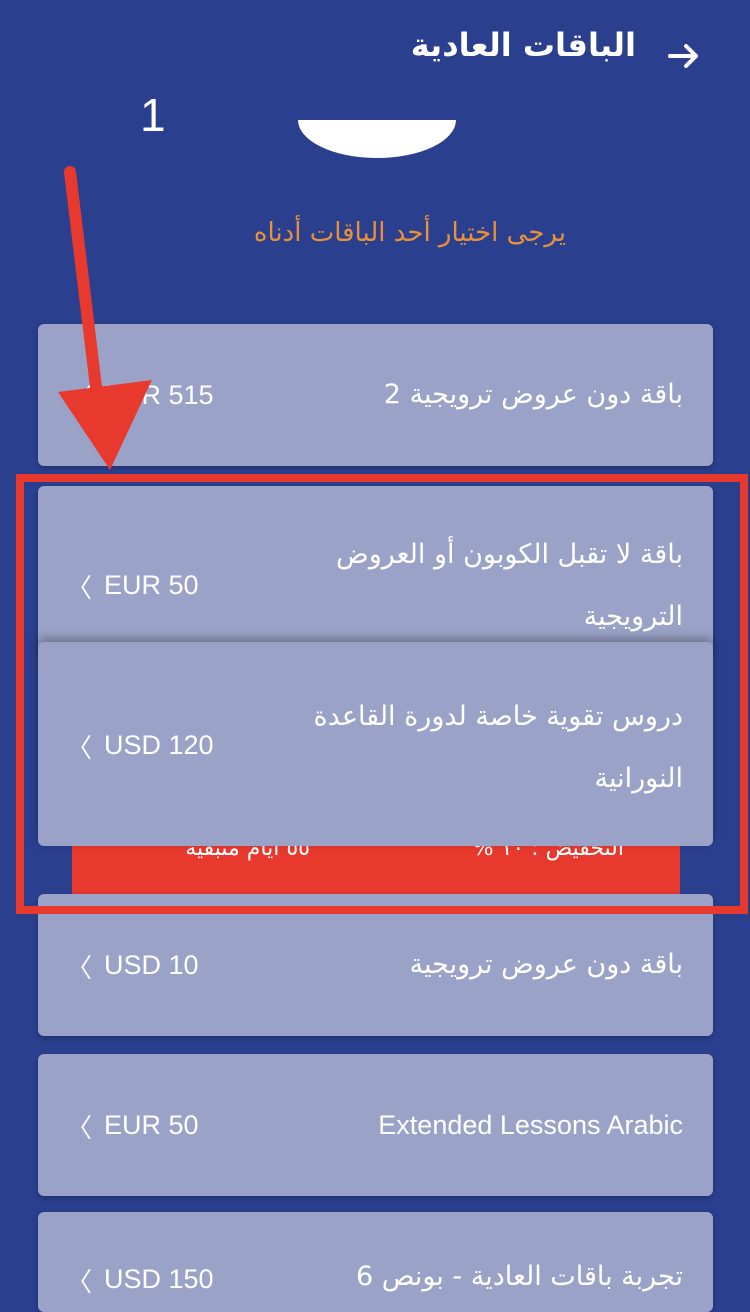 The image size is (750, 1312). I want to click on package-name: باقة لا تقبل الكوبون أو العروض الترويجية, so click(509, 585).